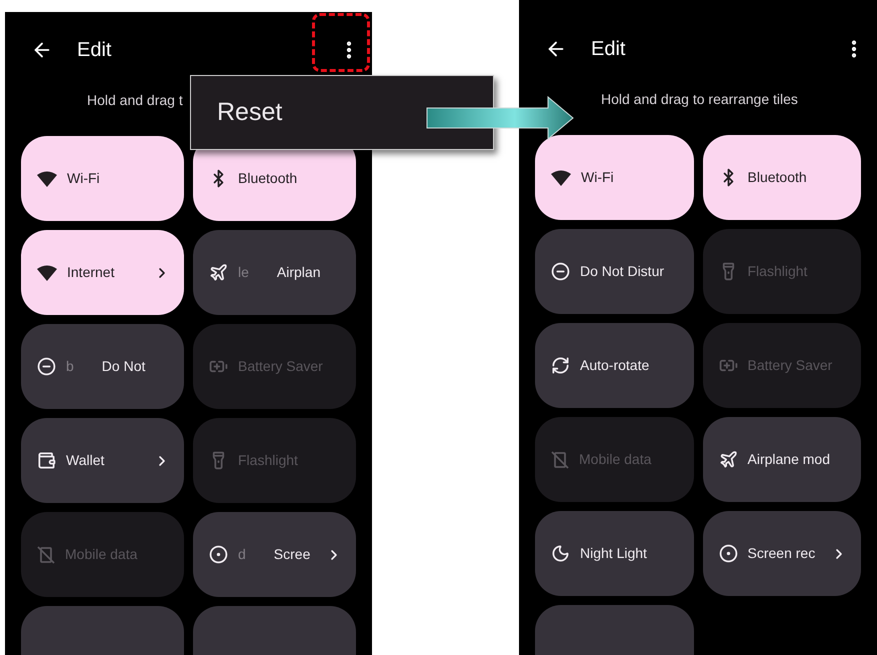  I want to click on tile-label: Screen rec, so click(782, 553).